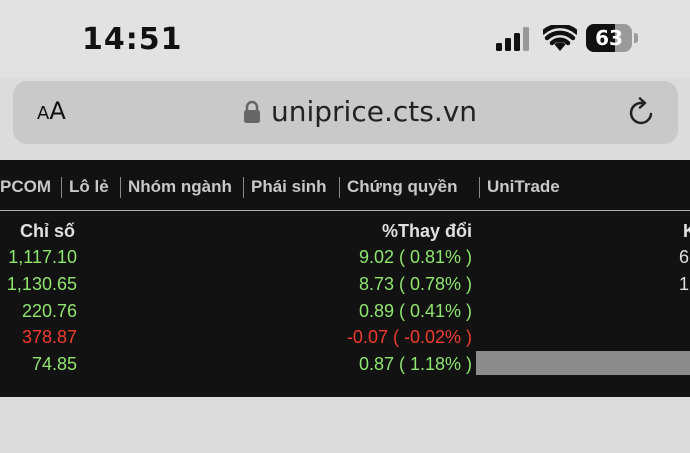 This screenshot has height=453, width=690. Describe the element at coordinates (48, 231) in the screenshot. I see `header-index: Chỉ số` at that location.